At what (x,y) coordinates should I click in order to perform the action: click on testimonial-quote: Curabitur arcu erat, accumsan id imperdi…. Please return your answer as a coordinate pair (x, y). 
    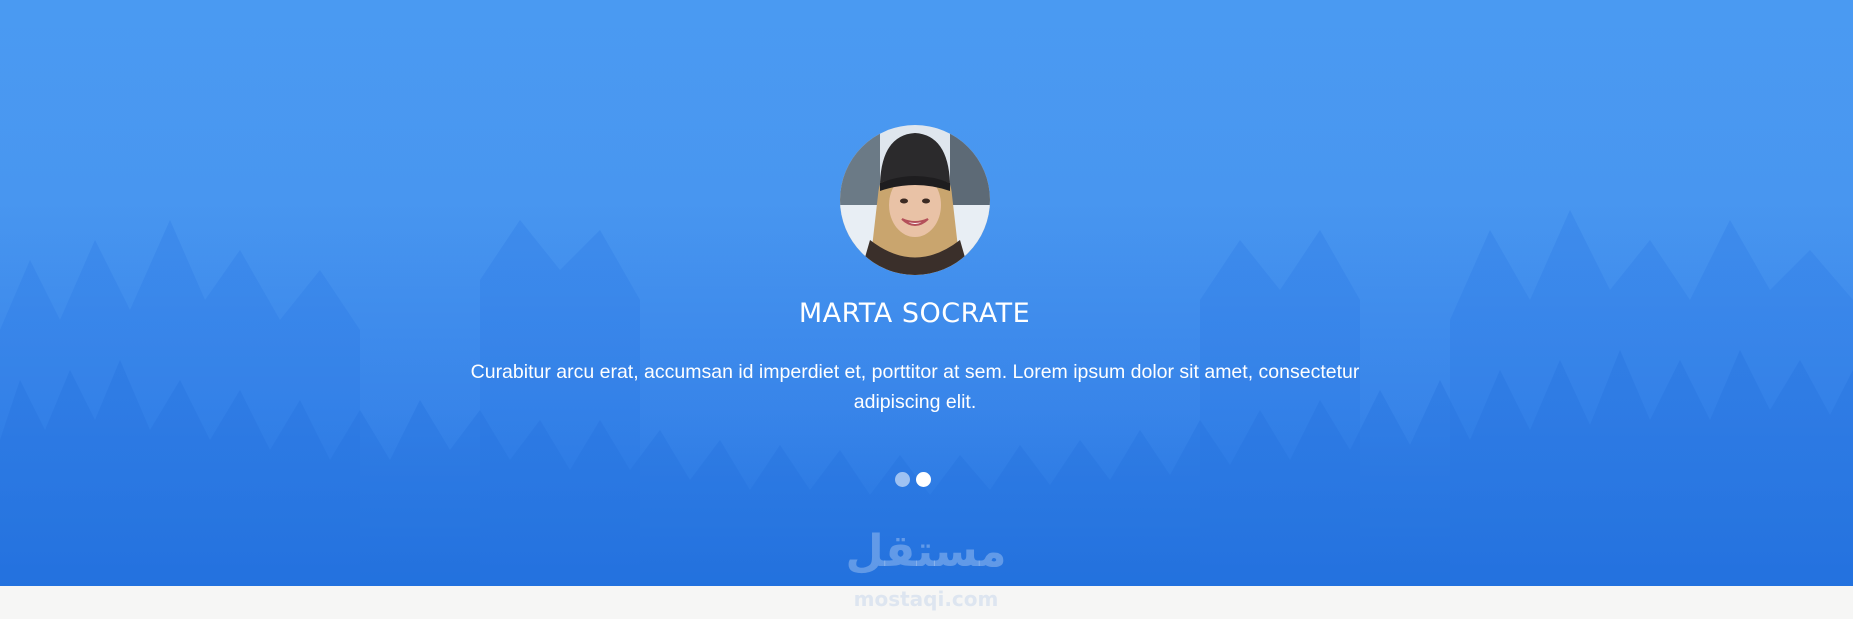
    Looking at the image, I should click on (915, 387).